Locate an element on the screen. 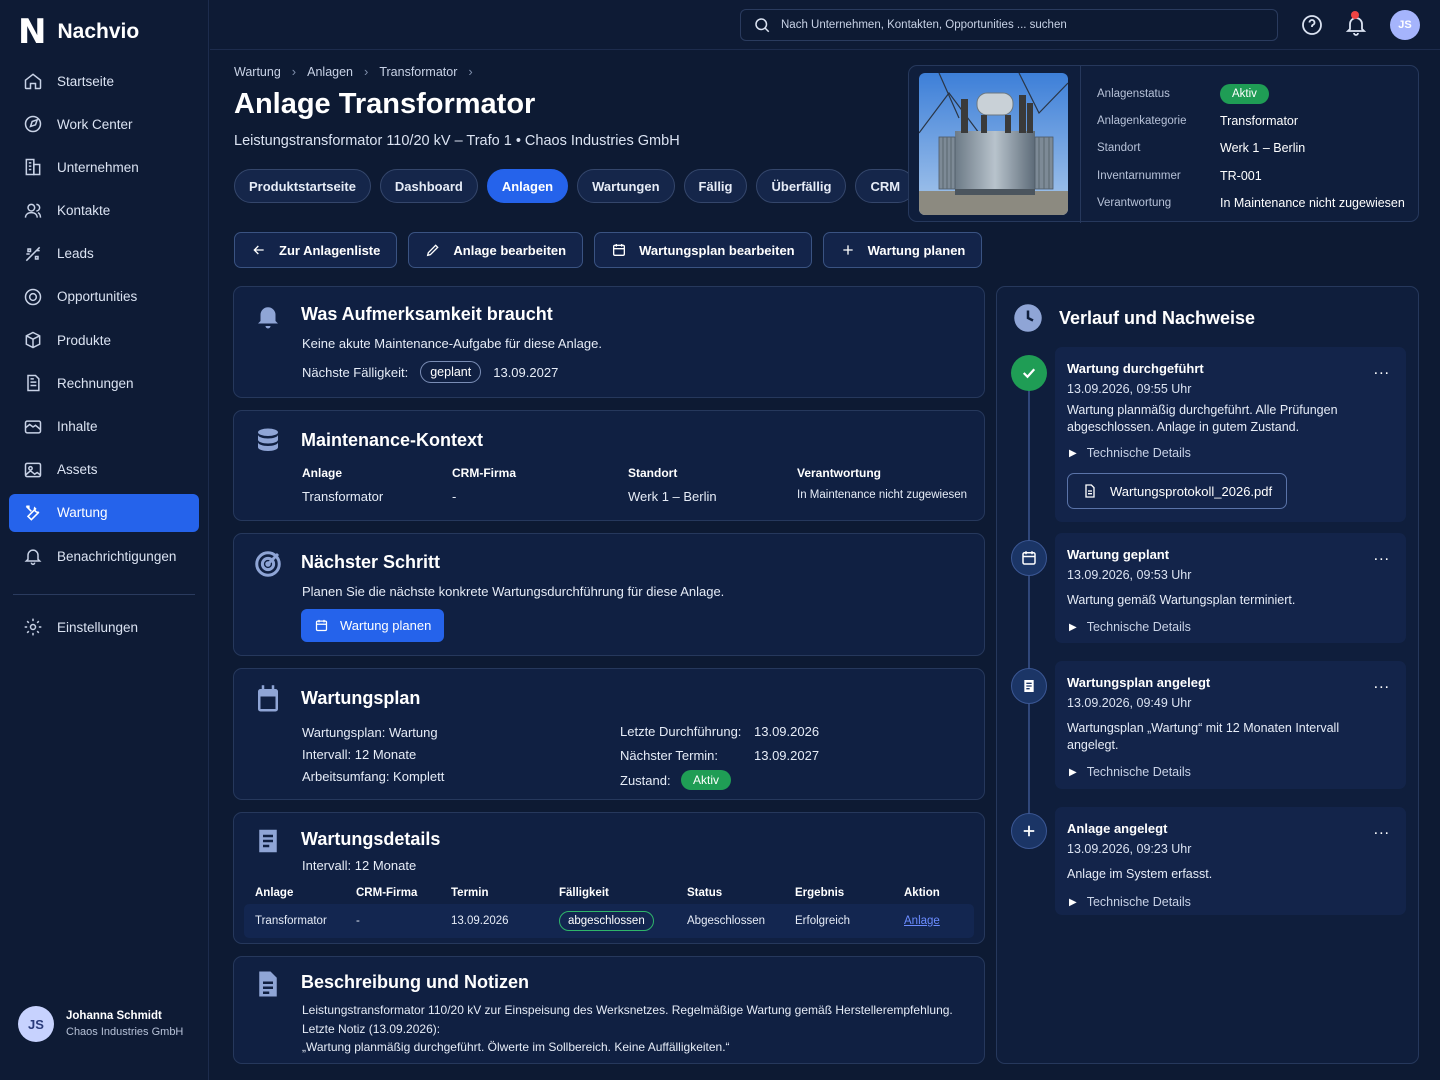 The image size is (1440, 1080). asset-link: Anlage is located at coordinates (939, 921).